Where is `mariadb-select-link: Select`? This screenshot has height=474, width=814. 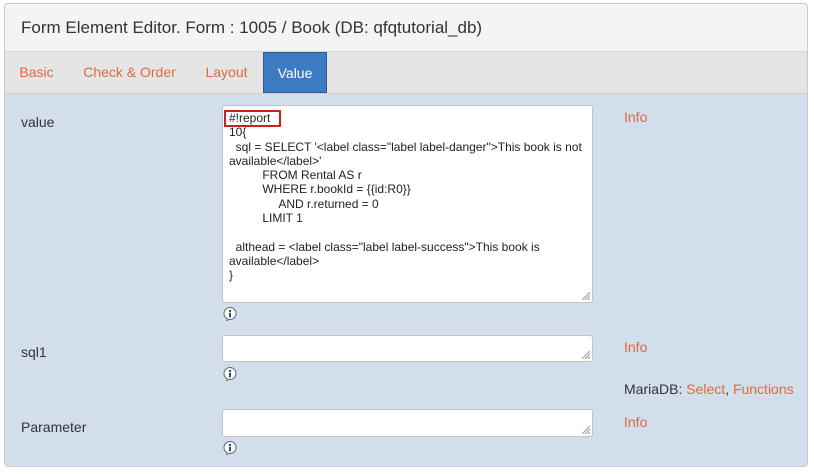 mariadb-select-link: Select is located at coordinates (705, 389).